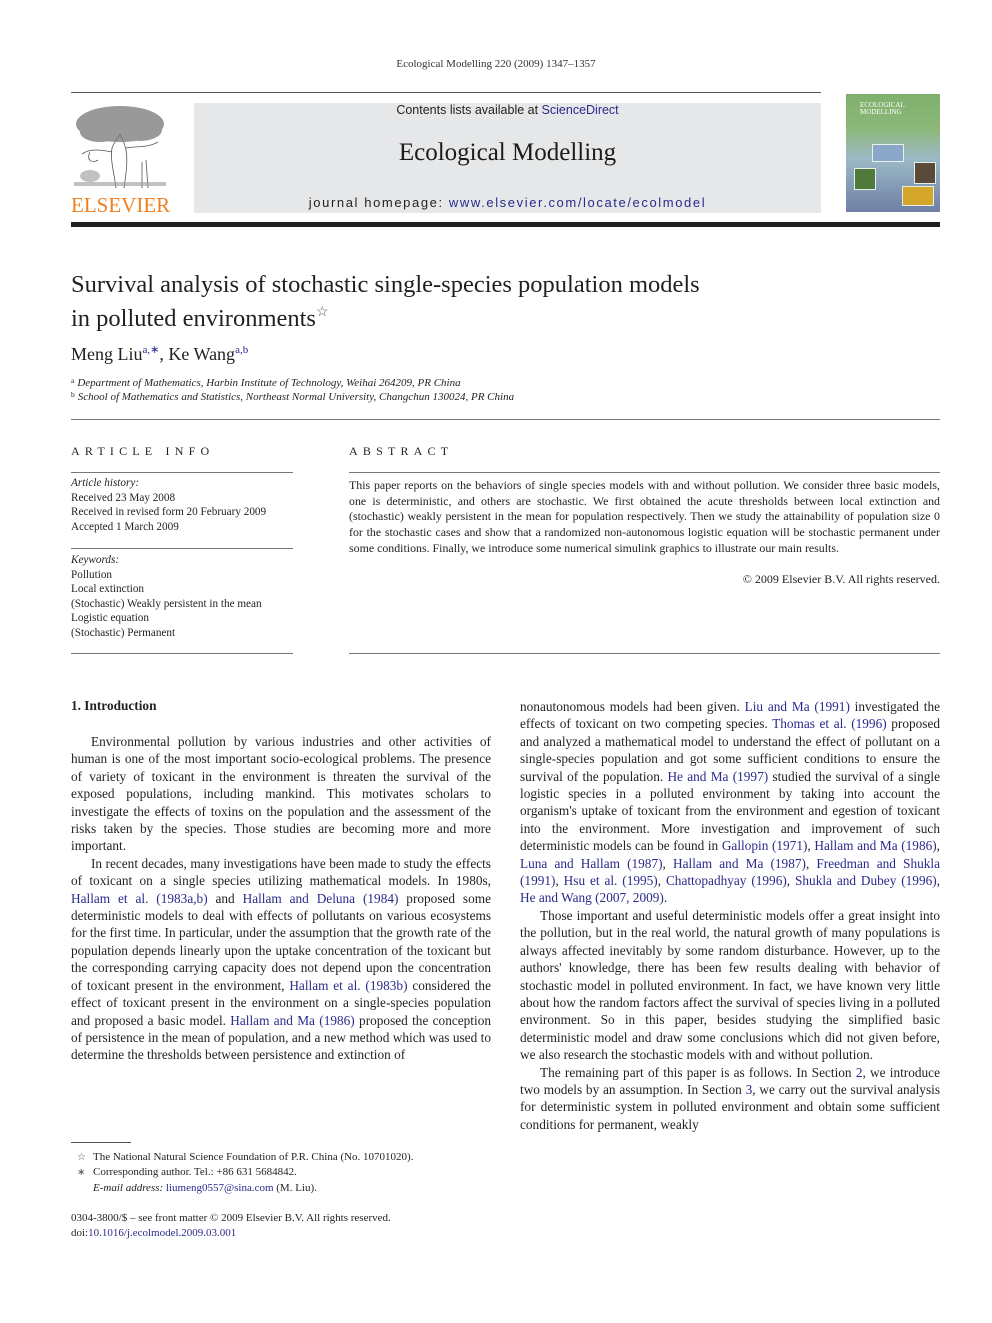 The image size is (992, 1323). Describe the element at coordinates (765, 845) in the screenshot. I see `citation-link: Gallopin (1971)` at that location.